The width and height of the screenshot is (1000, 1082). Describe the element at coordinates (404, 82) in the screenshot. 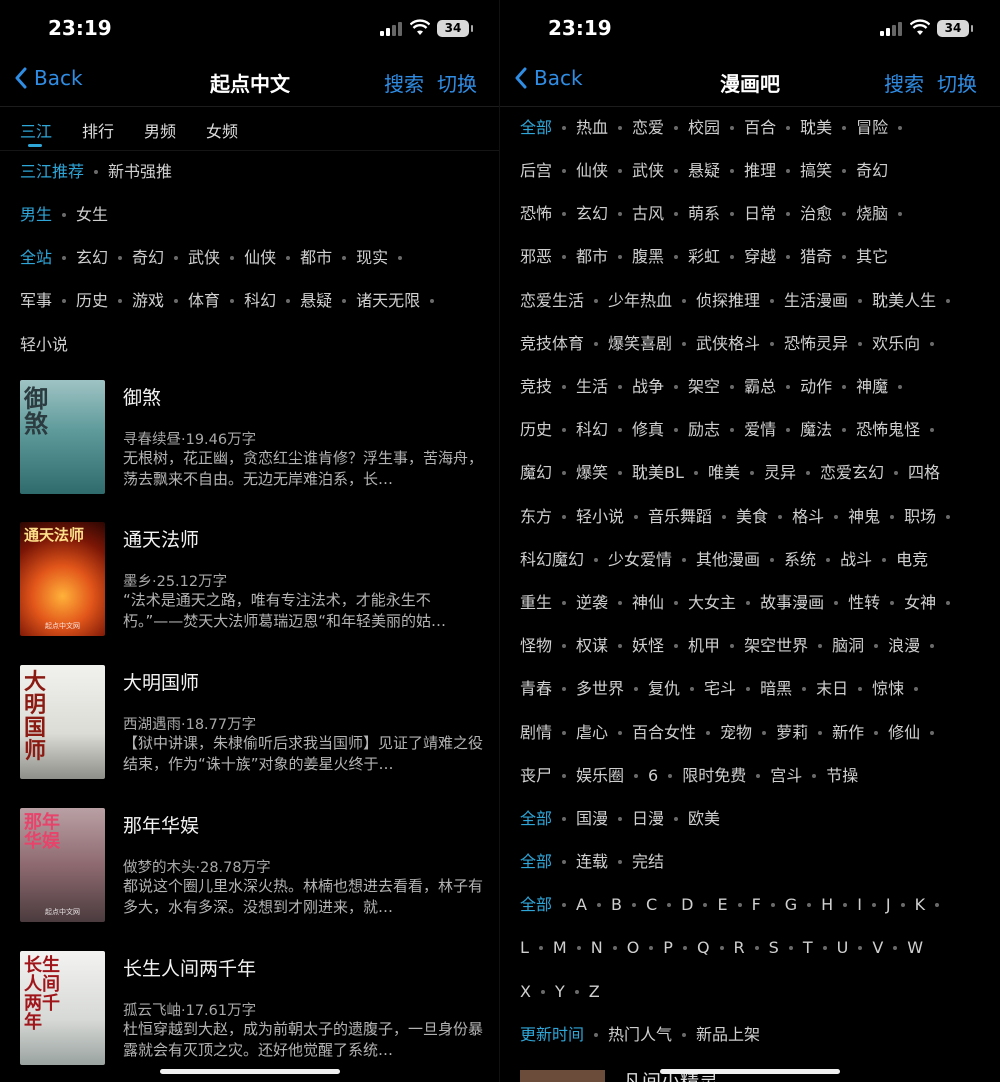

I see `search-button: 搜索` at that location.